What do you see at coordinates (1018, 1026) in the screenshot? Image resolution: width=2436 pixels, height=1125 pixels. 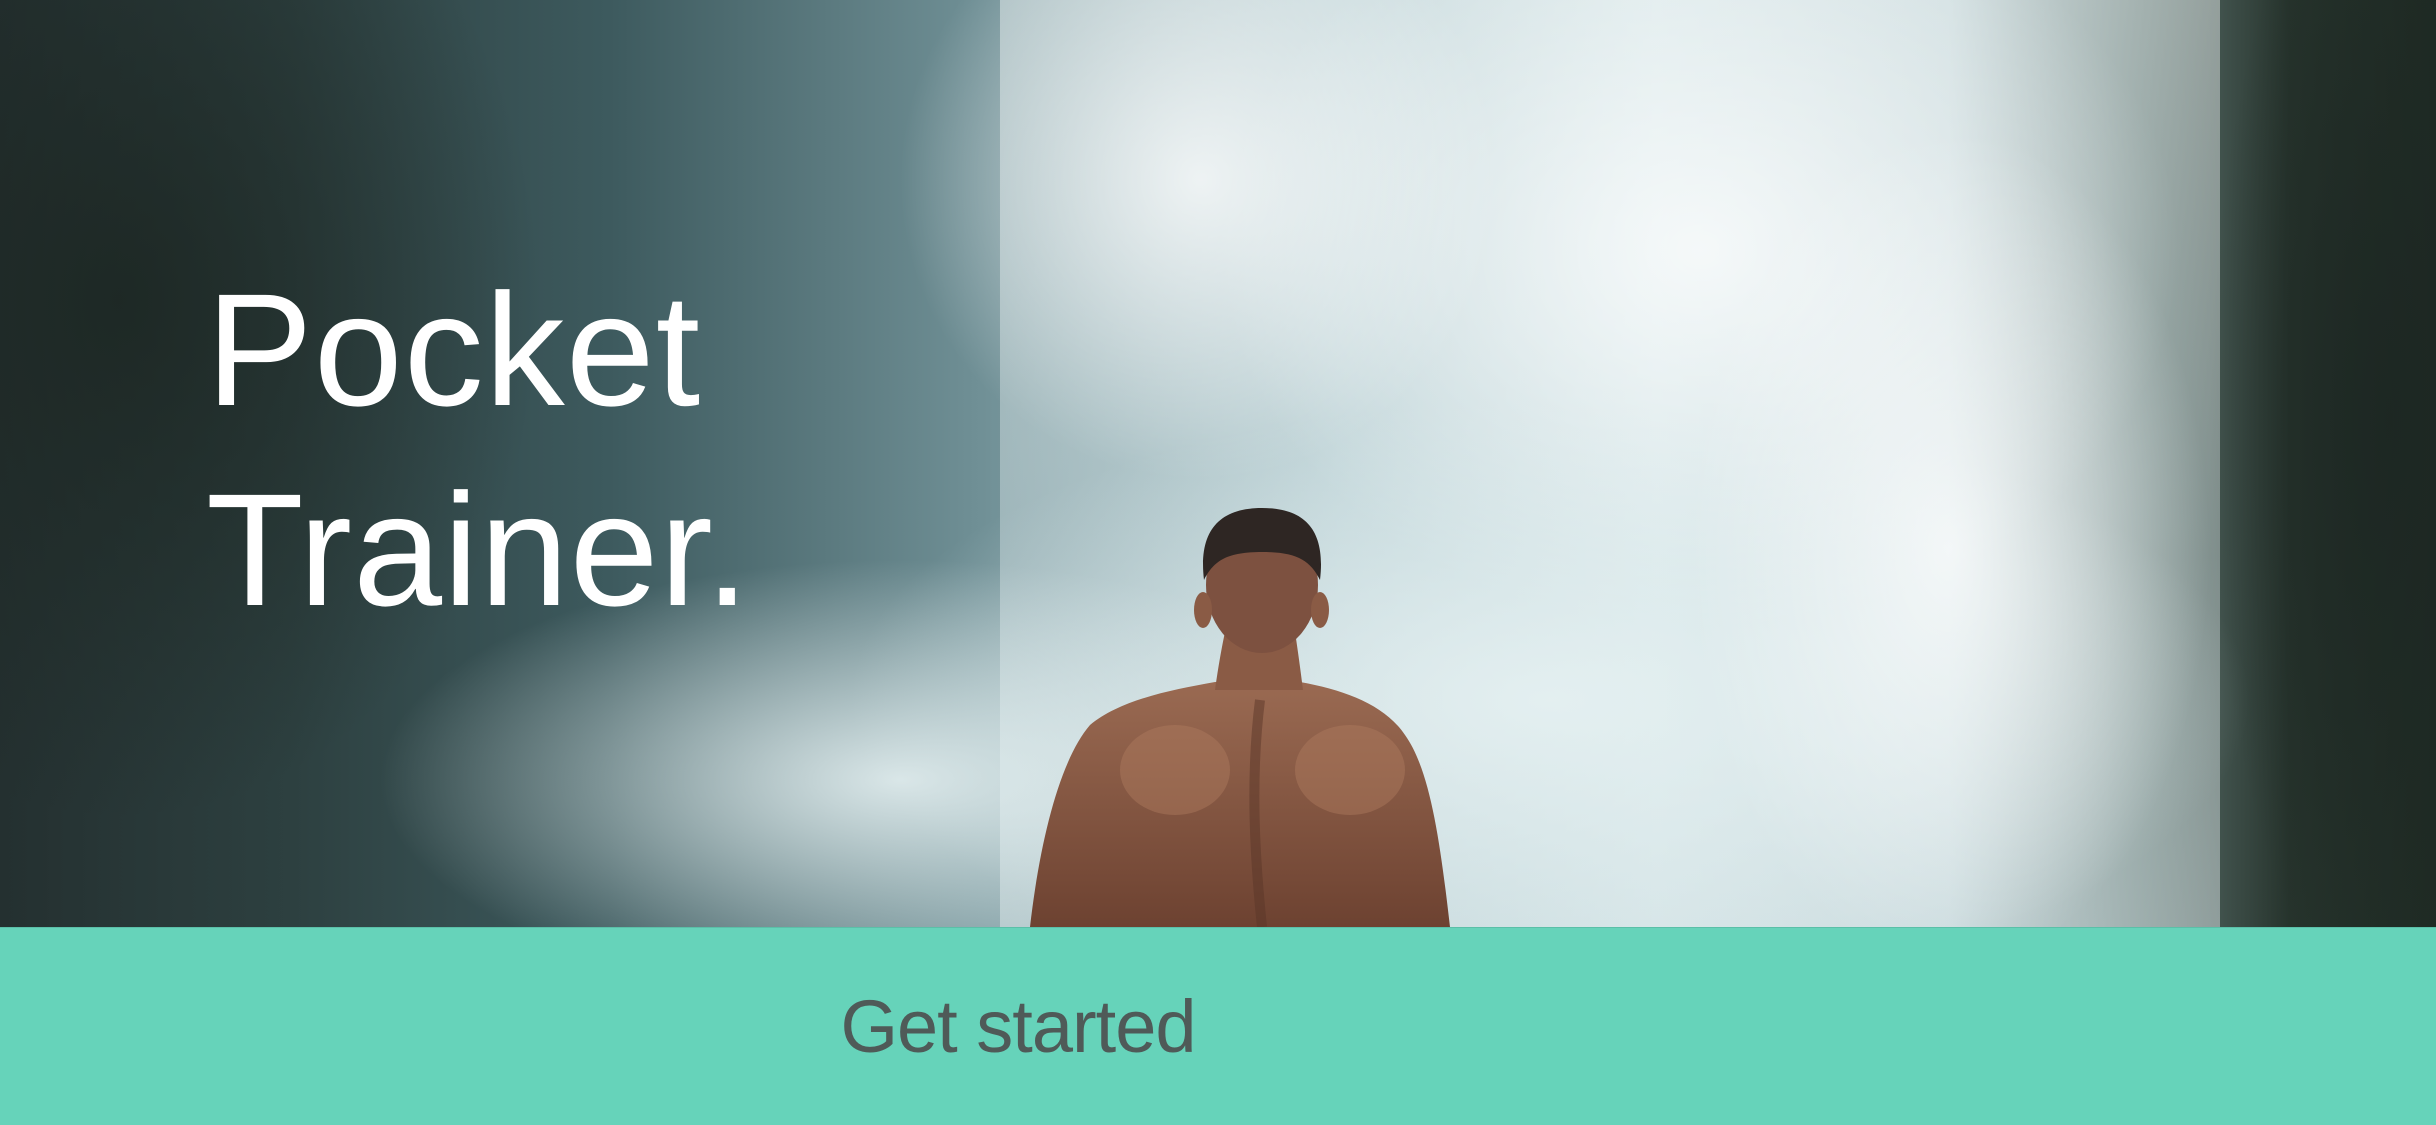 I see `get-started-label: Get started` at bounding box center [1018, 1026].